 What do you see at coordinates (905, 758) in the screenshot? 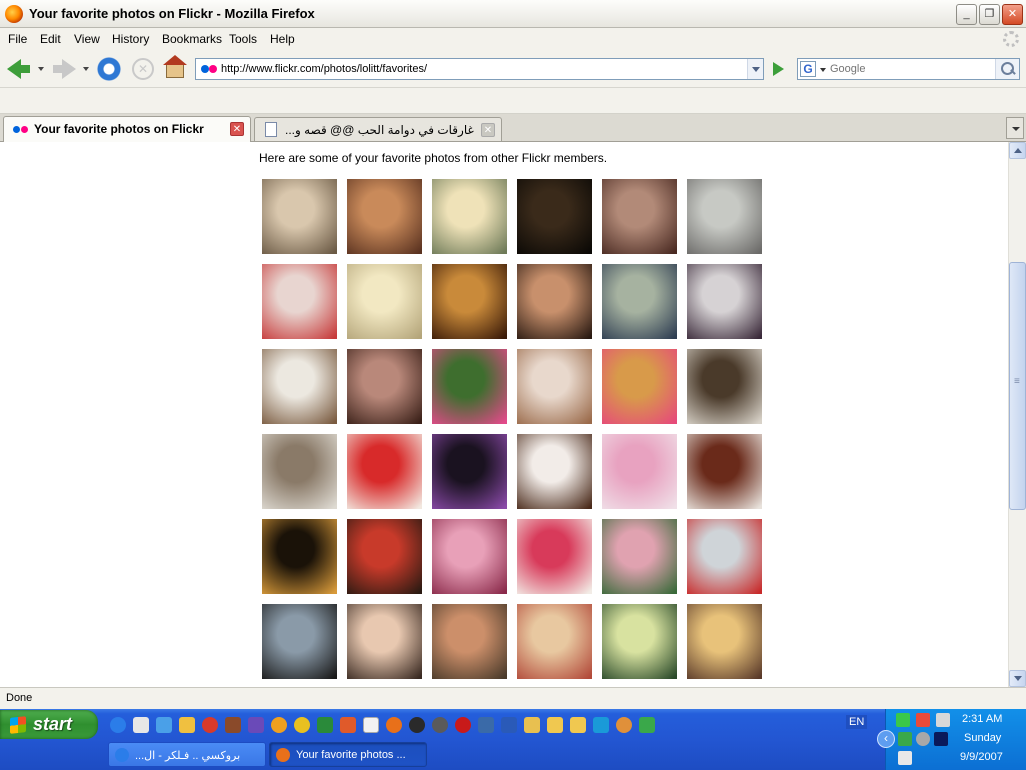
I see `mouse-icon` at bounding box center [905, 758].